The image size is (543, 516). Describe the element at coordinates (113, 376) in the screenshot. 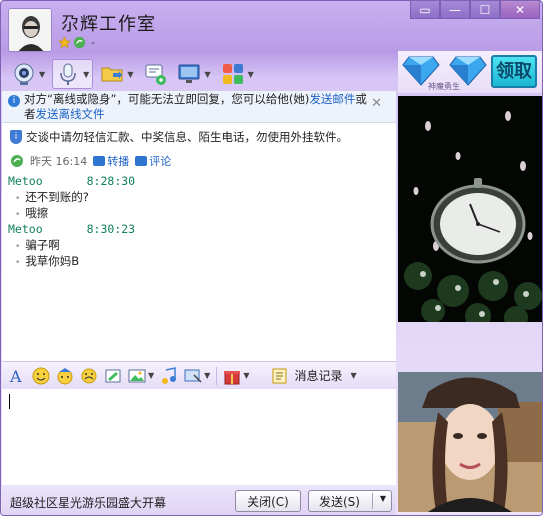

I see `scribble-icon` at that location.